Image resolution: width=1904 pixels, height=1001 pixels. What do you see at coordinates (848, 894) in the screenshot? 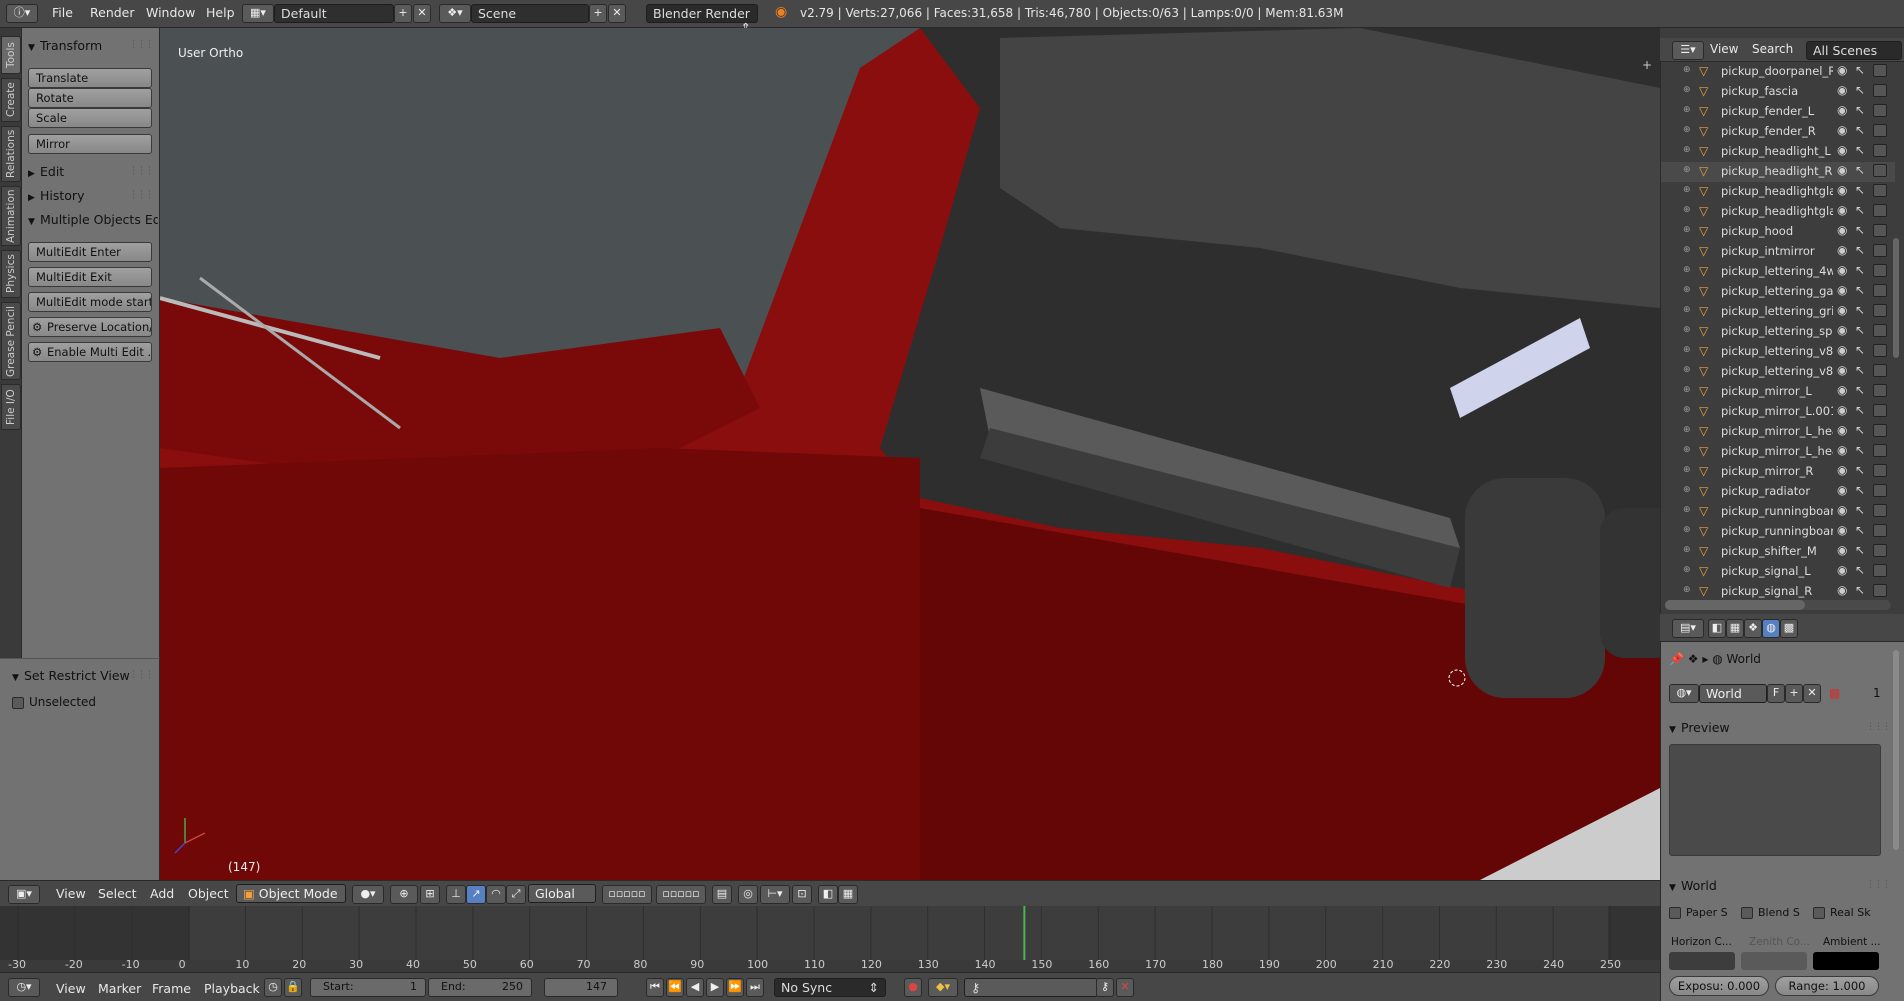
I see `render-anim-button: ▦` at bounding box center [848, 894].